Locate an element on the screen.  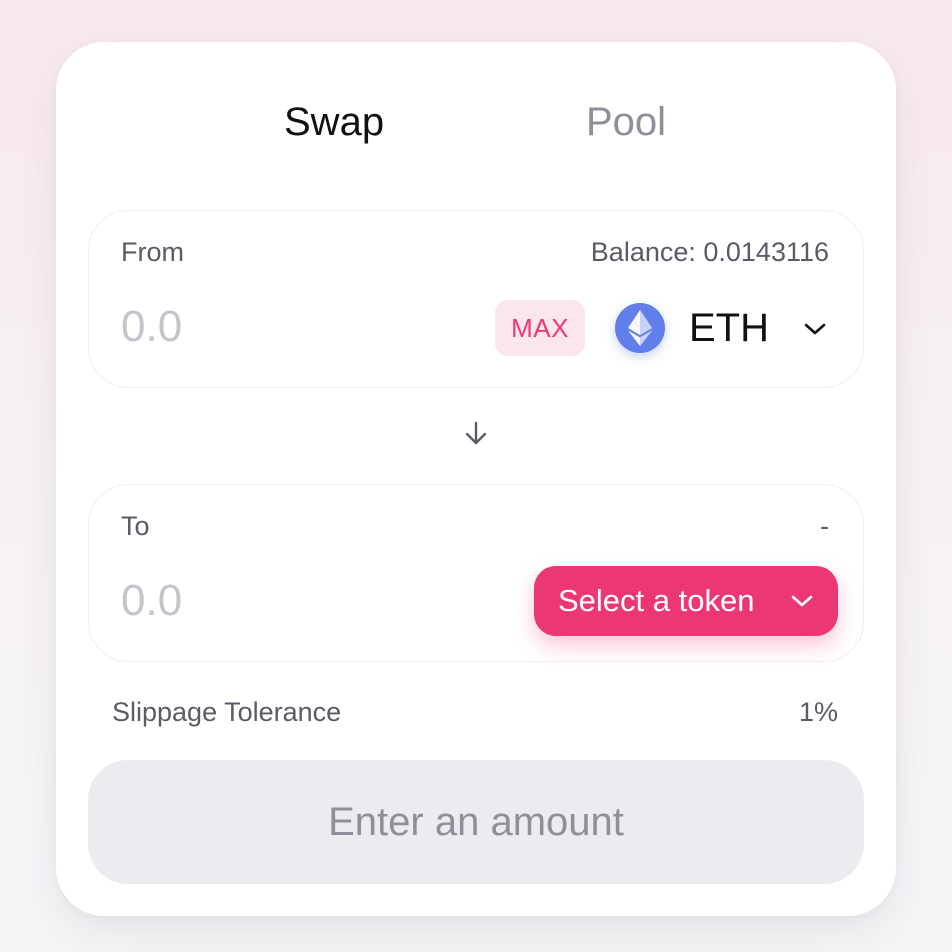
max-button: MAX is located at coordinates (540, 328).